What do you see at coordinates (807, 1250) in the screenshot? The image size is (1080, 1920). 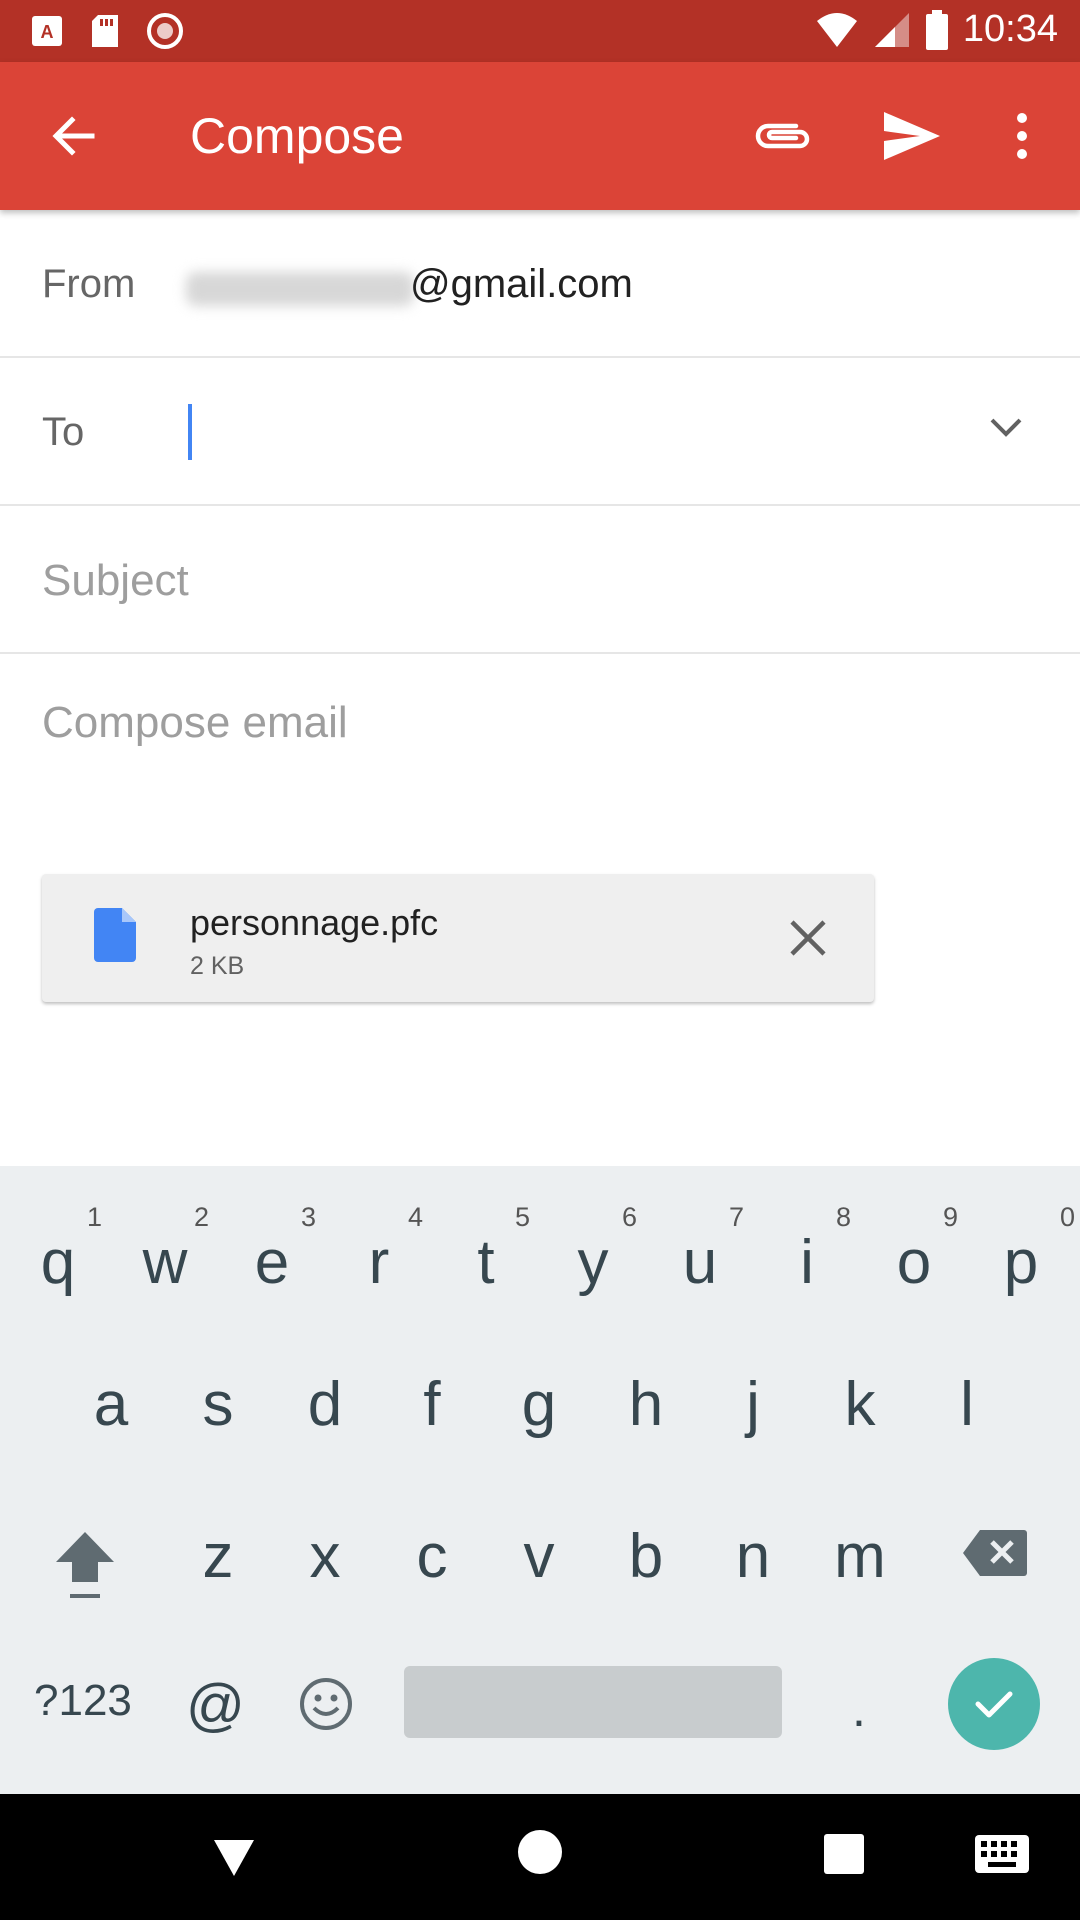 I see `key-i: i8` at bounding box center [807, 1250].